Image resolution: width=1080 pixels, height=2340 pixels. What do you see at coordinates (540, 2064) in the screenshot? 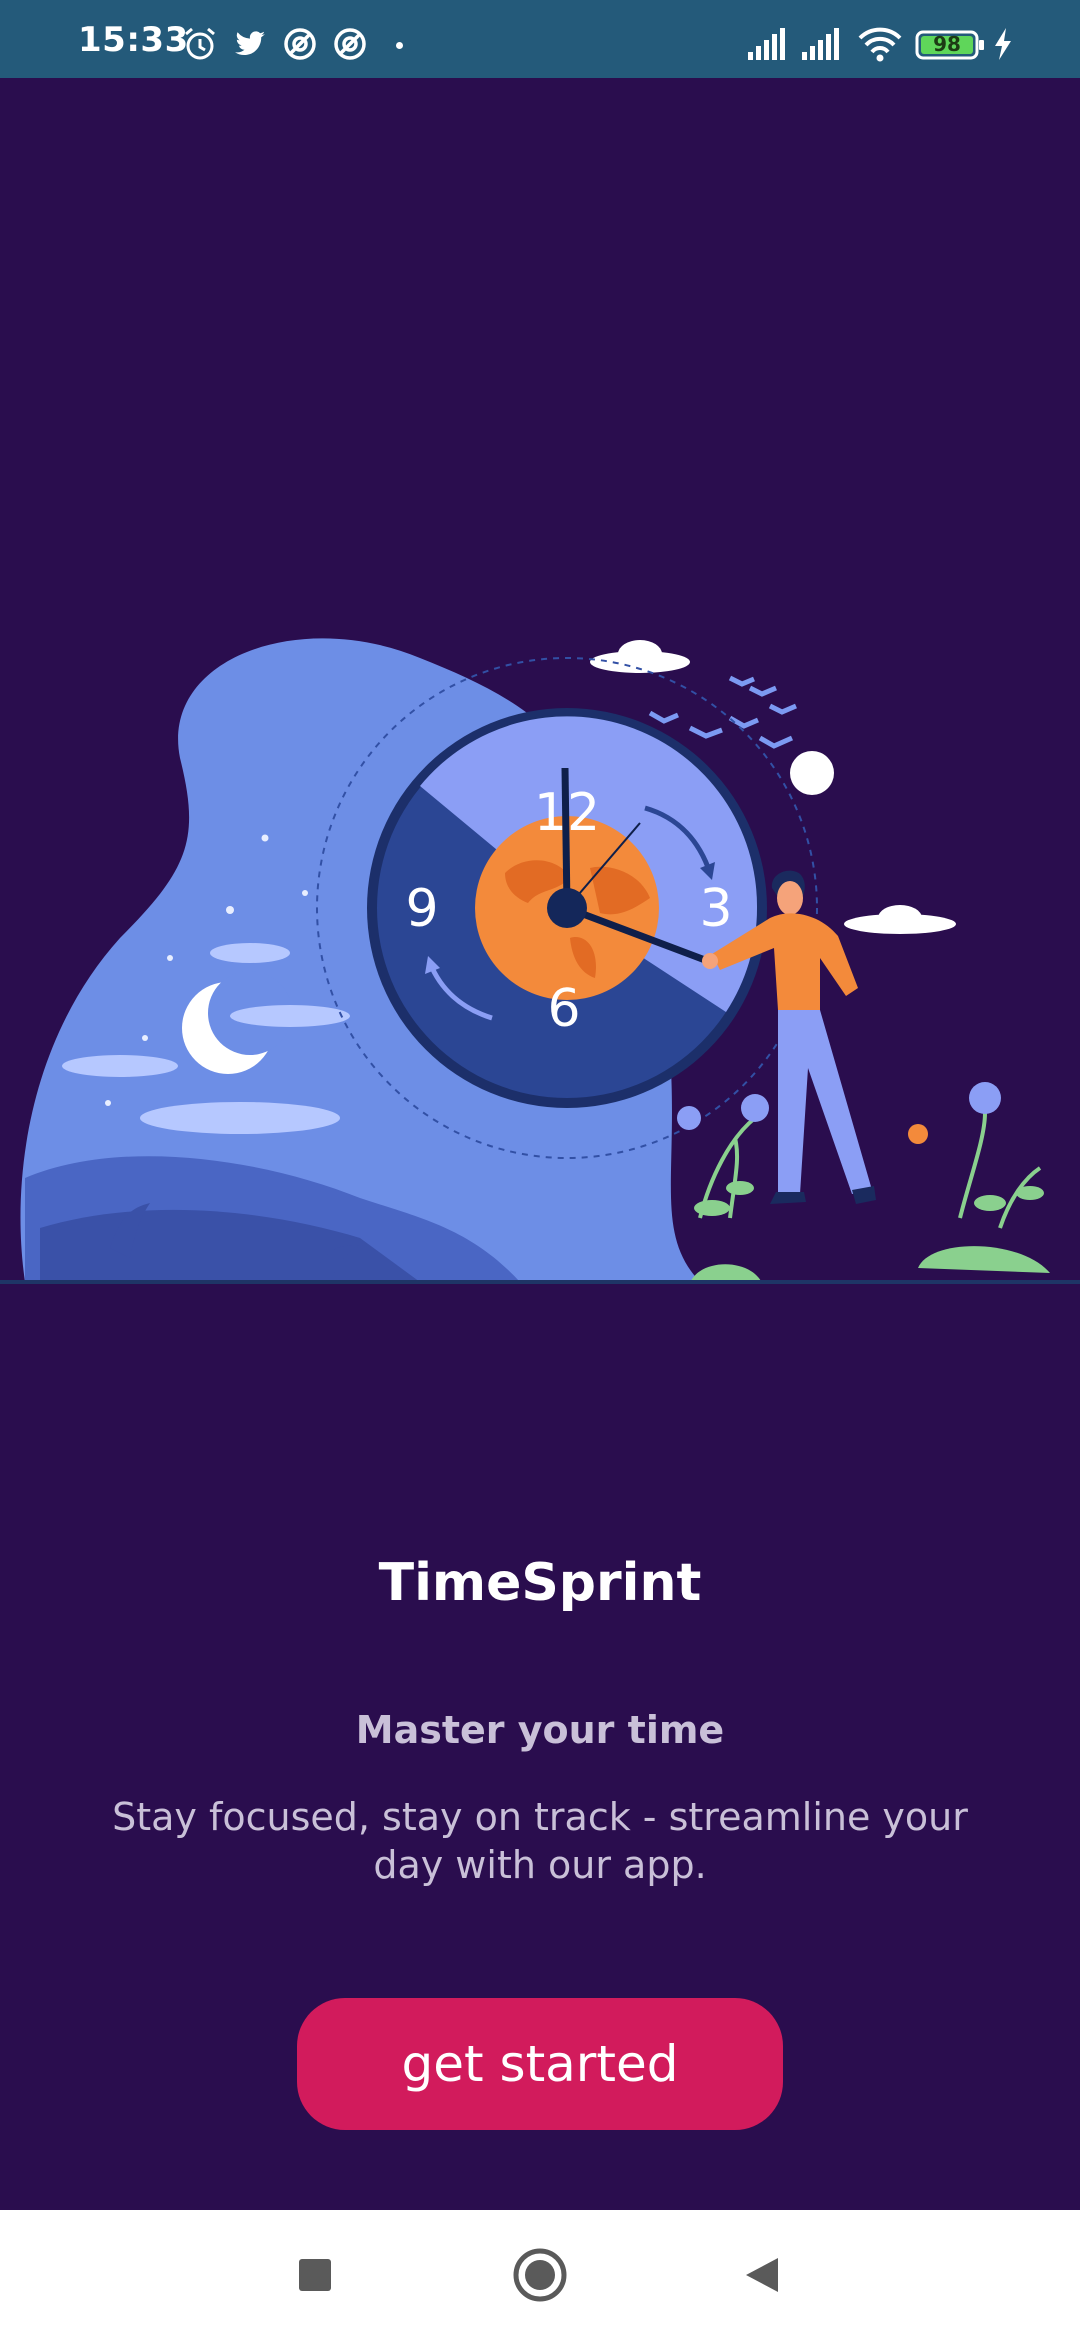
I see `get-started-button: get started` at bounding box center [540, 2064].